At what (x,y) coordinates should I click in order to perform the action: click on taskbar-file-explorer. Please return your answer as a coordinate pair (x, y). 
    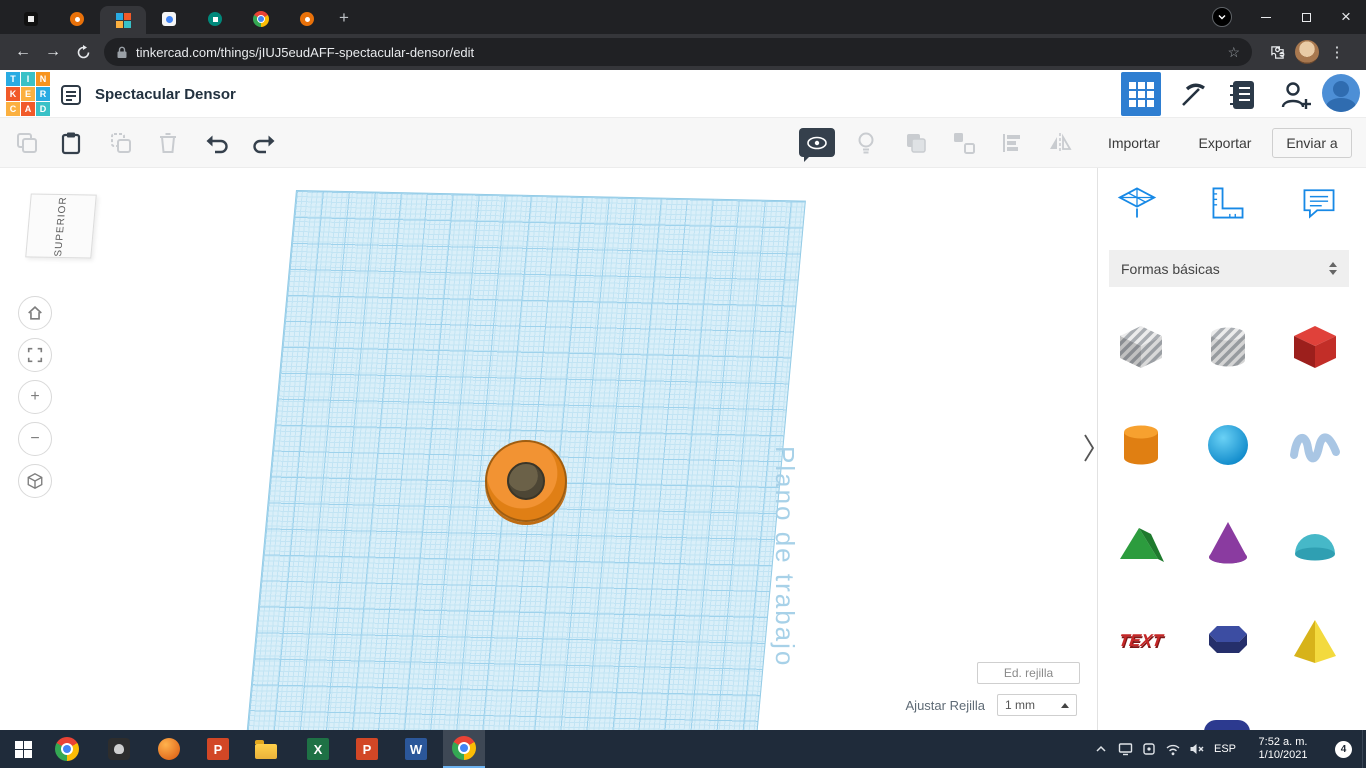
    Looking at the image, I should click on (266, 749).